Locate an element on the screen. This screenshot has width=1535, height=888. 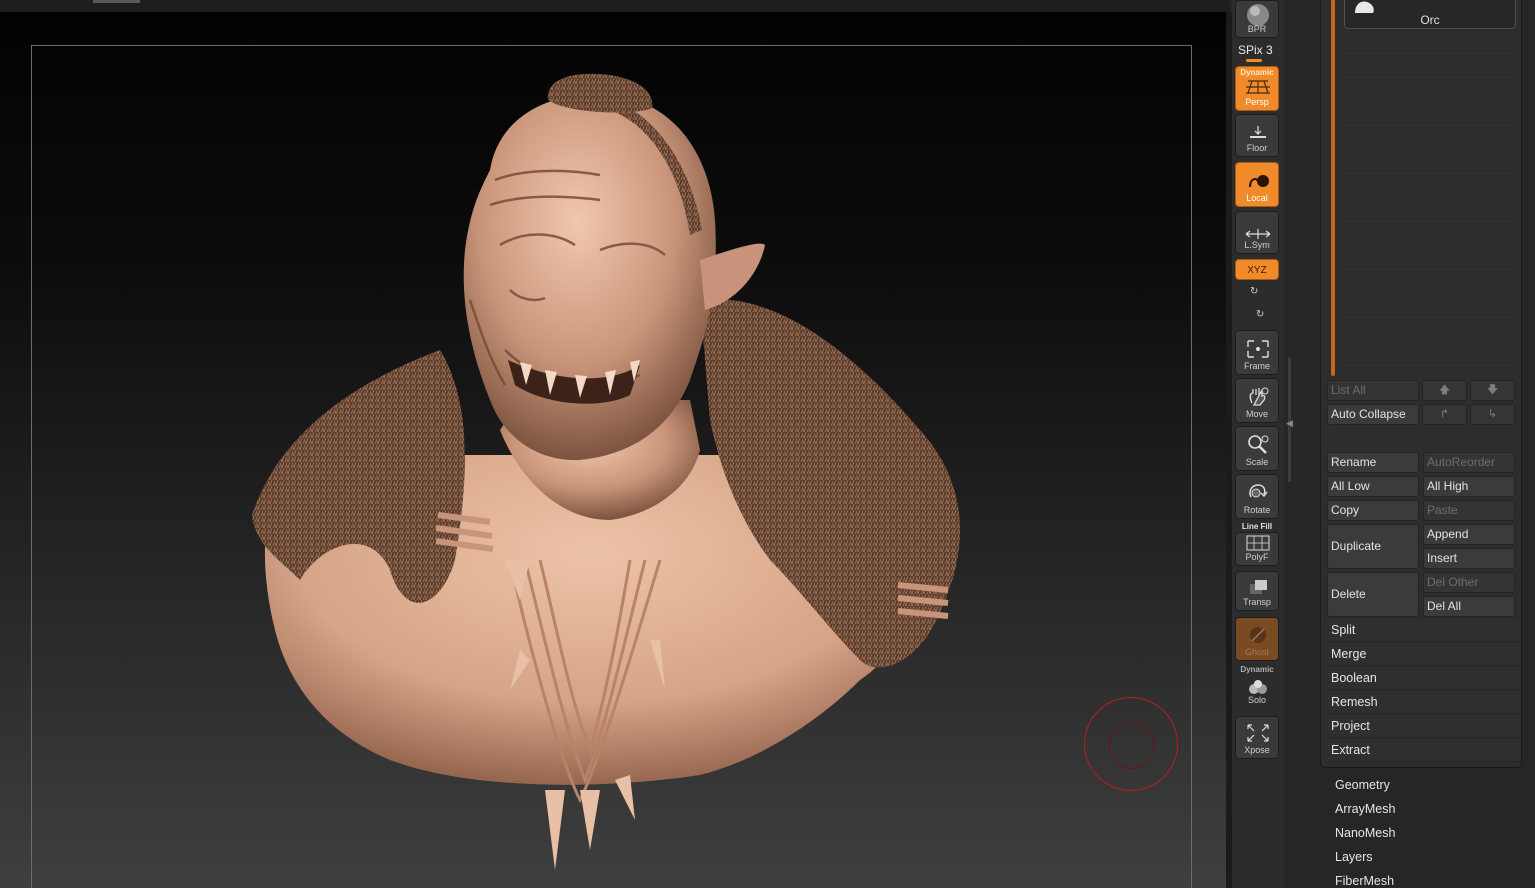
transp-button: Transp is located at coordinates (1257, 591).